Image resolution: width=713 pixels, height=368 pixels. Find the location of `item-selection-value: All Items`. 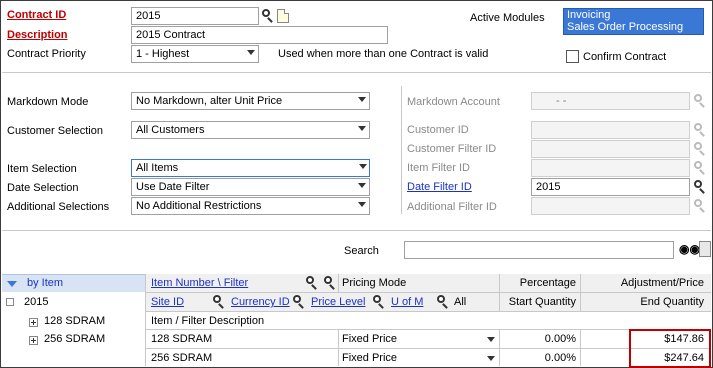

item-selection-value: All Items is located at coordinates (157, 168).